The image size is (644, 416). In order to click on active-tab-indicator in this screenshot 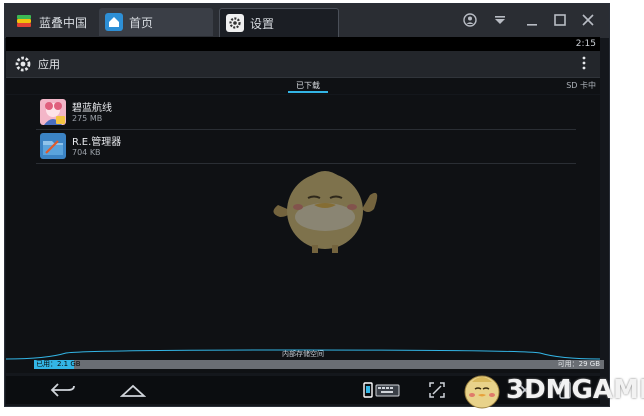, I will do `click(308, 92)`.